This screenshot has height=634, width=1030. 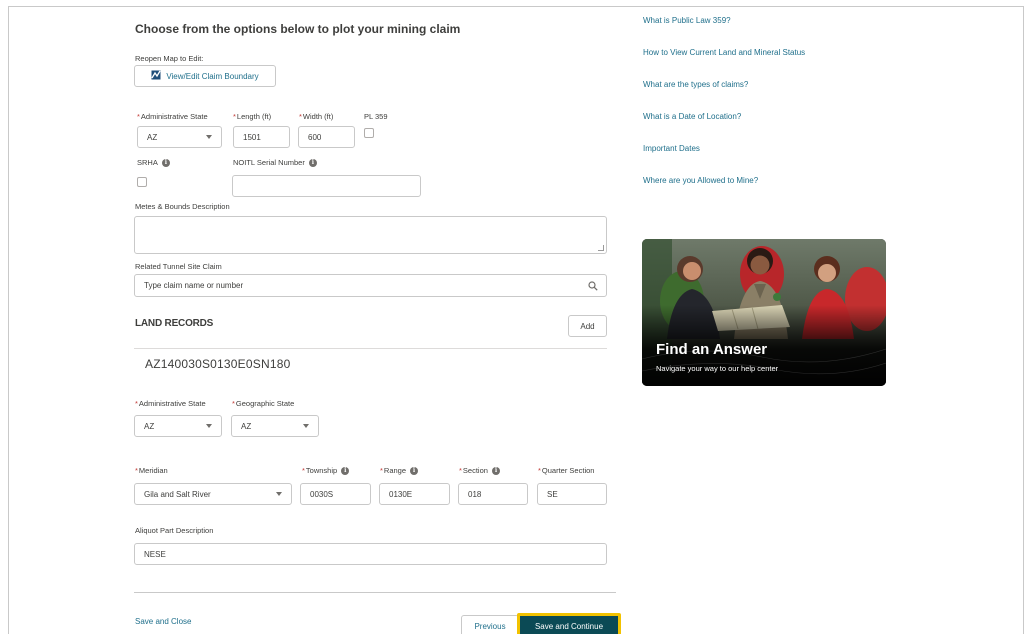 I want to click on admin-state-value: AZ, so click(x=152, y=137).